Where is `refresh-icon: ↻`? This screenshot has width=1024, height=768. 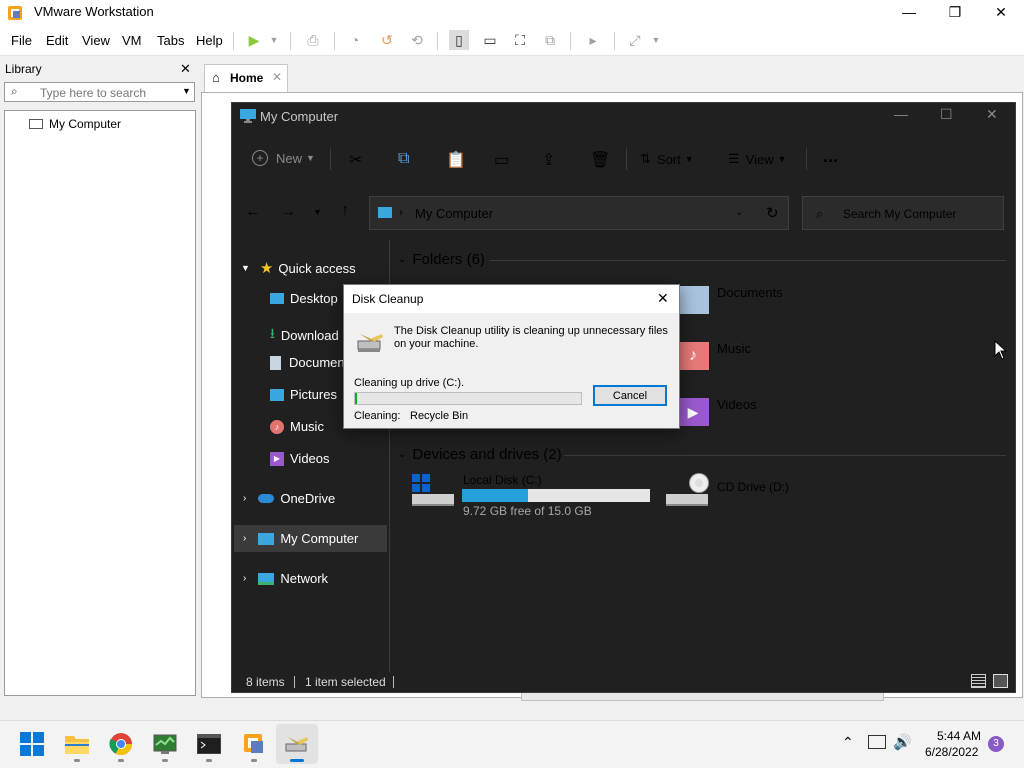 refresh-icon: ↻ is located at coordinates (772, 213).